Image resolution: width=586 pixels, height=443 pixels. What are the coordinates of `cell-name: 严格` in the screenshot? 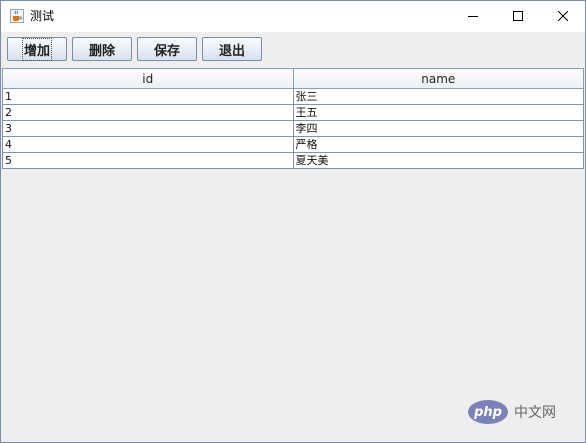 It's located at (438, 144).